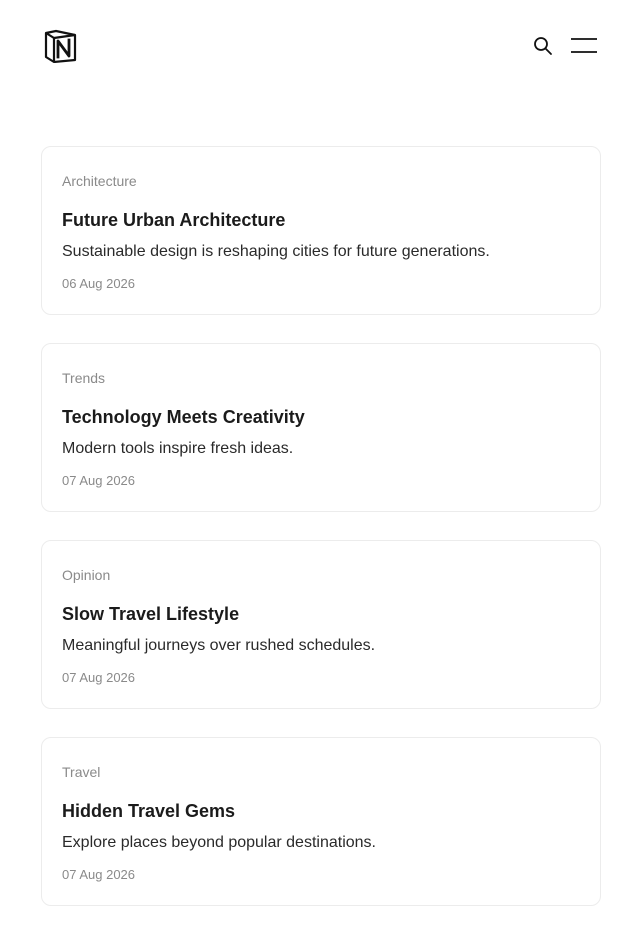  Describe the element at coordinates (321, 378) in the screenshot. I see `post-category: Trends` at that location.